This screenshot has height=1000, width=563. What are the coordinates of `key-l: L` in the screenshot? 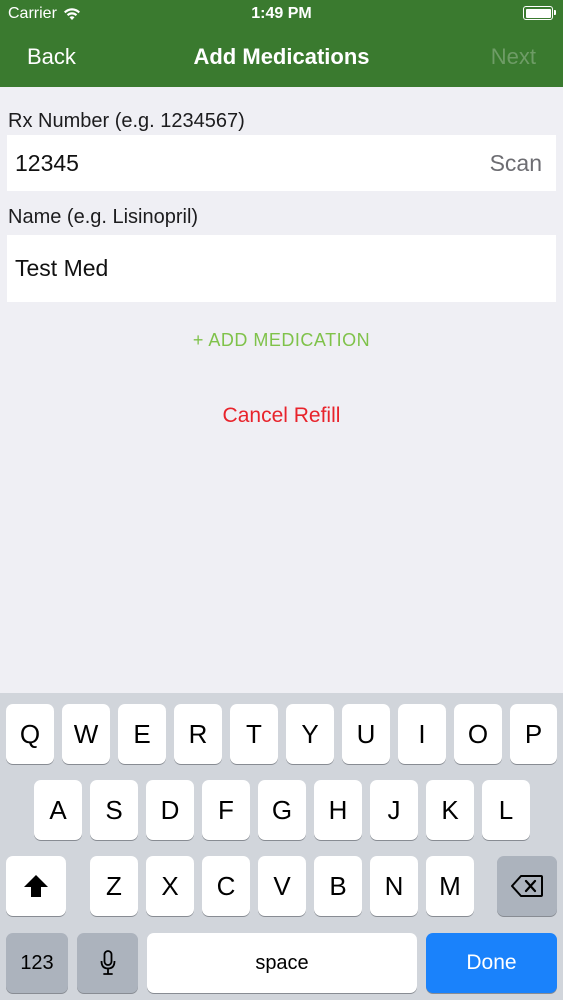 It's located at (506, 810).